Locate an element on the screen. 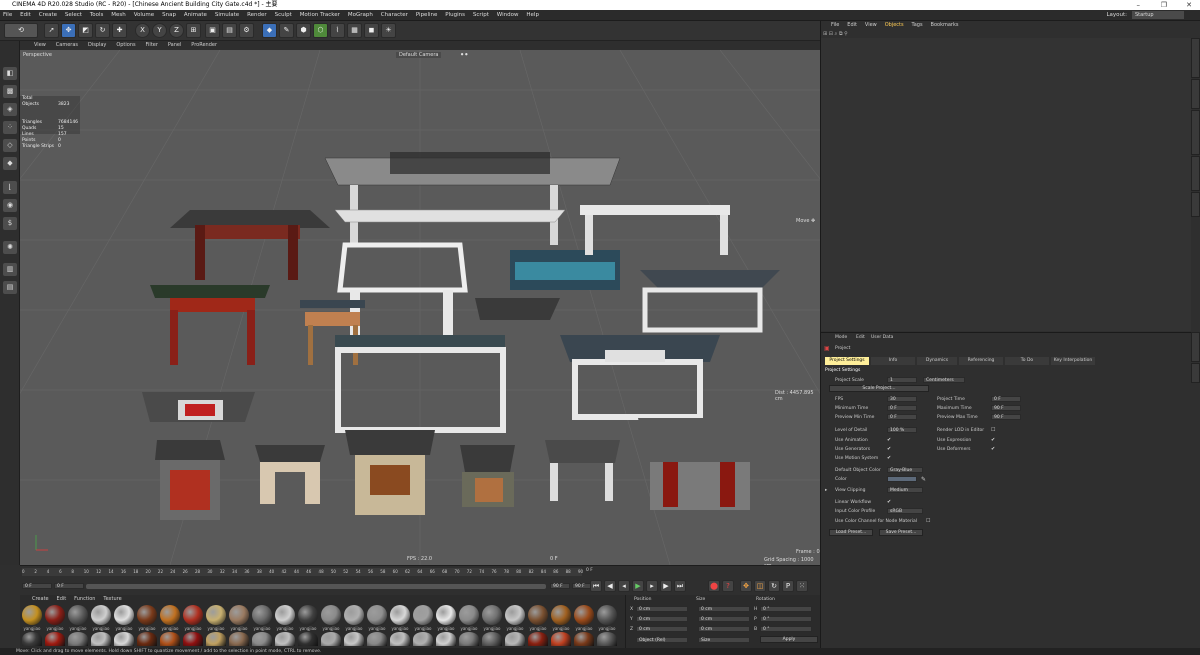 Image resolution: width=1200 pixels, height=655 pixels. menu-sculpt: Sculpt is located at coordinates (283, 15).